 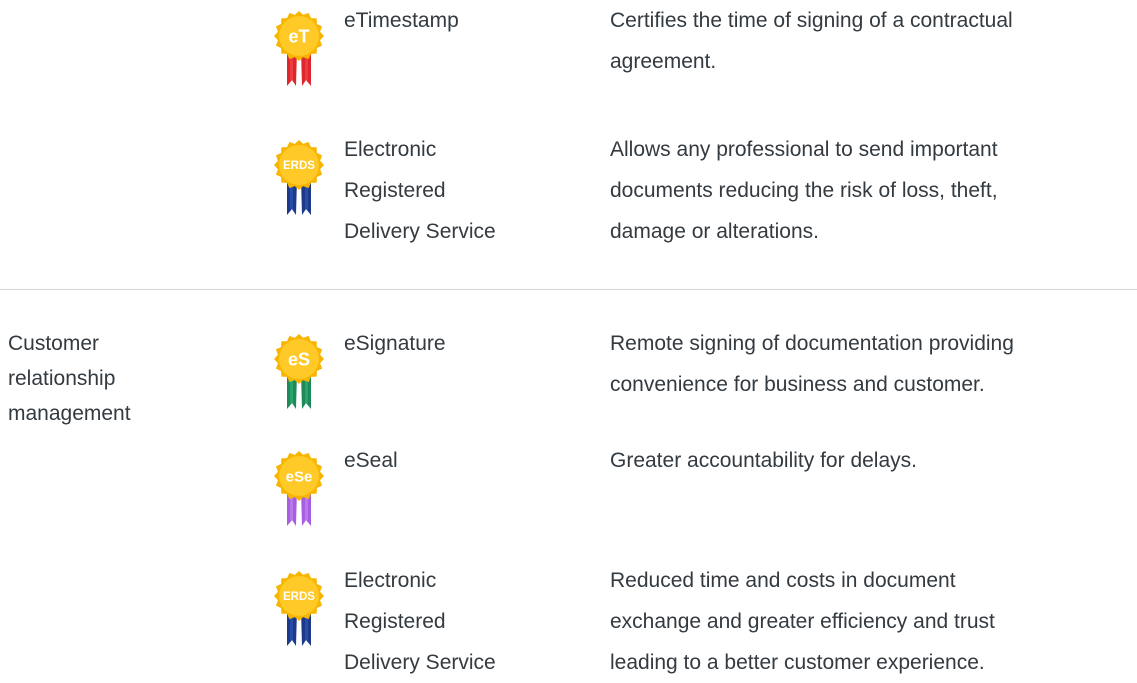 I want to click on service-description: Greater accountability for delays., so click(x=763, y=460).